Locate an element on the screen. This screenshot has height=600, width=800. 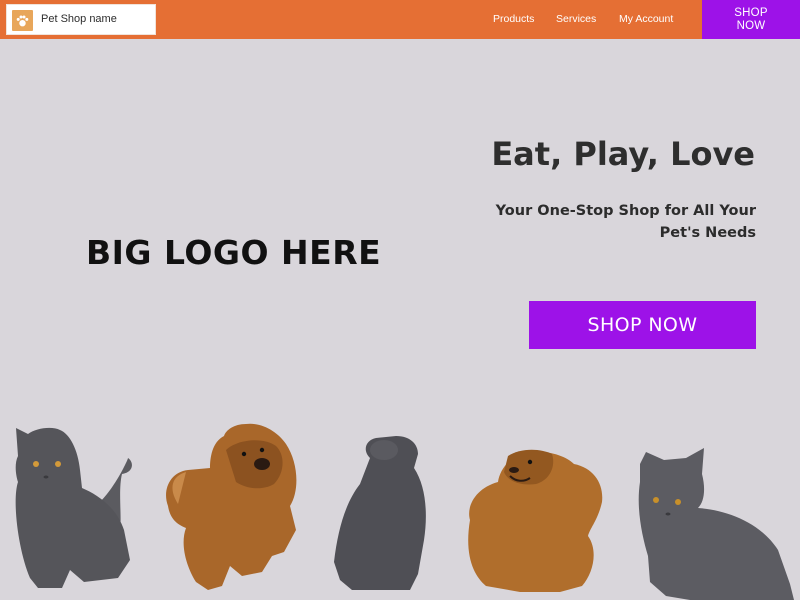
brand-logo-box: Pet Shop name is located at coordinates (81, 19).